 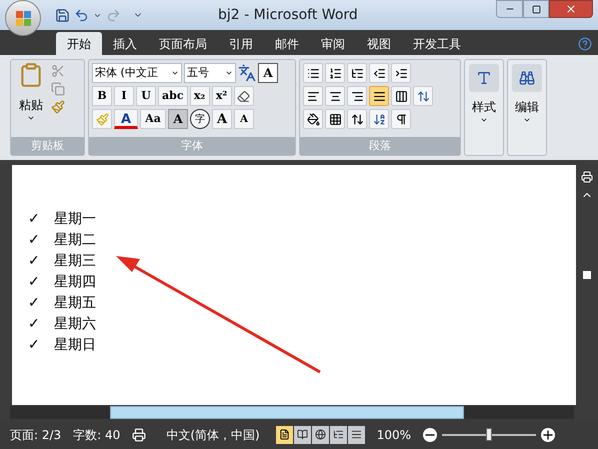 What do you see at coordinates (146, 96) in the screenshot?
I see `font-style-button: U` at bounding box center [146, 96].